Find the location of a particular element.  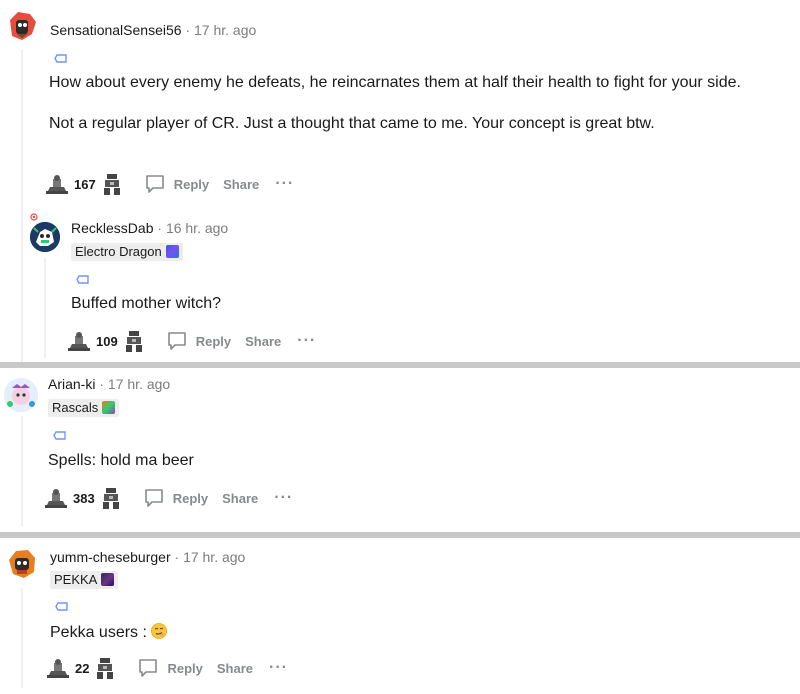

comment-paragraph: Pekka users : is located at coordinates (400, 632).